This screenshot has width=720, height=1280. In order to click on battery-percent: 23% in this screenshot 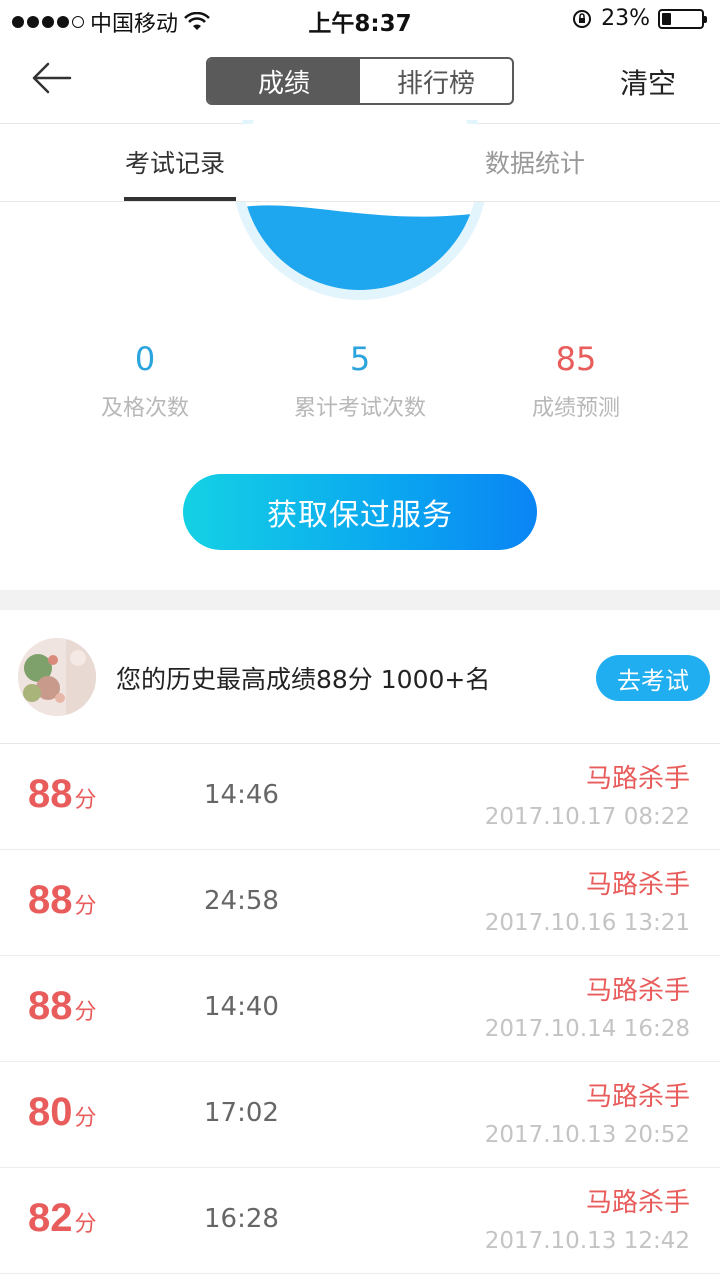, I will do `click(625, 18)`.